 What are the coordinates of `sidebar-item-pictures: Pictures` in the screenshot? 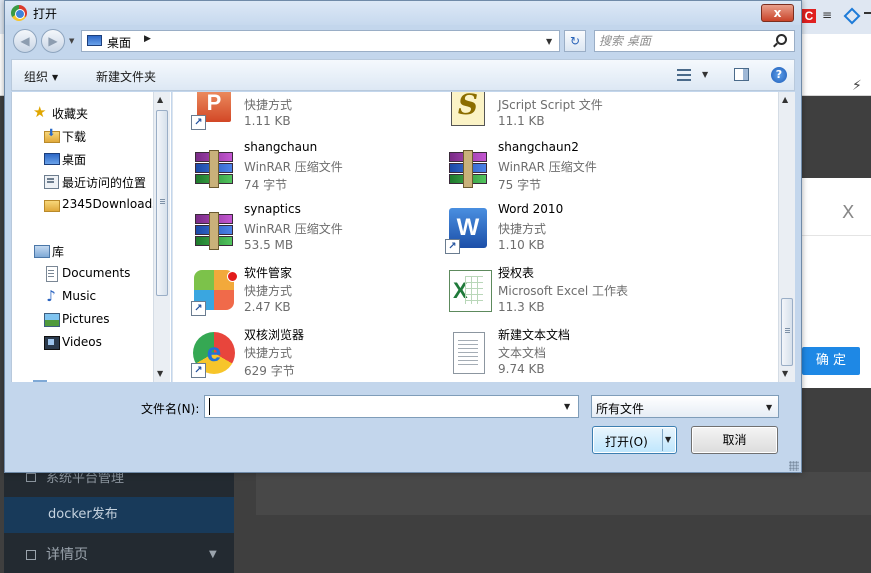 It's located at (86, 319).